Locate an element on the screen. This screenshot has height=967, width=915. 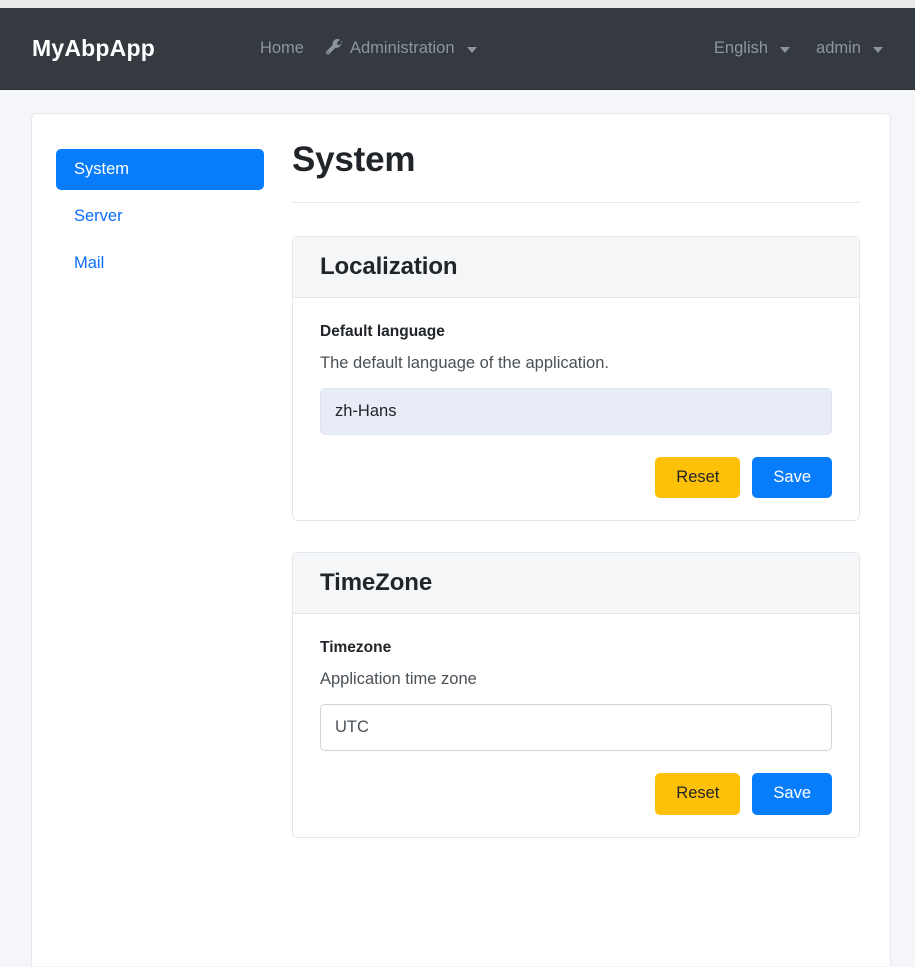
nav-item-administration: Administration is located at coordinates (401, 48).